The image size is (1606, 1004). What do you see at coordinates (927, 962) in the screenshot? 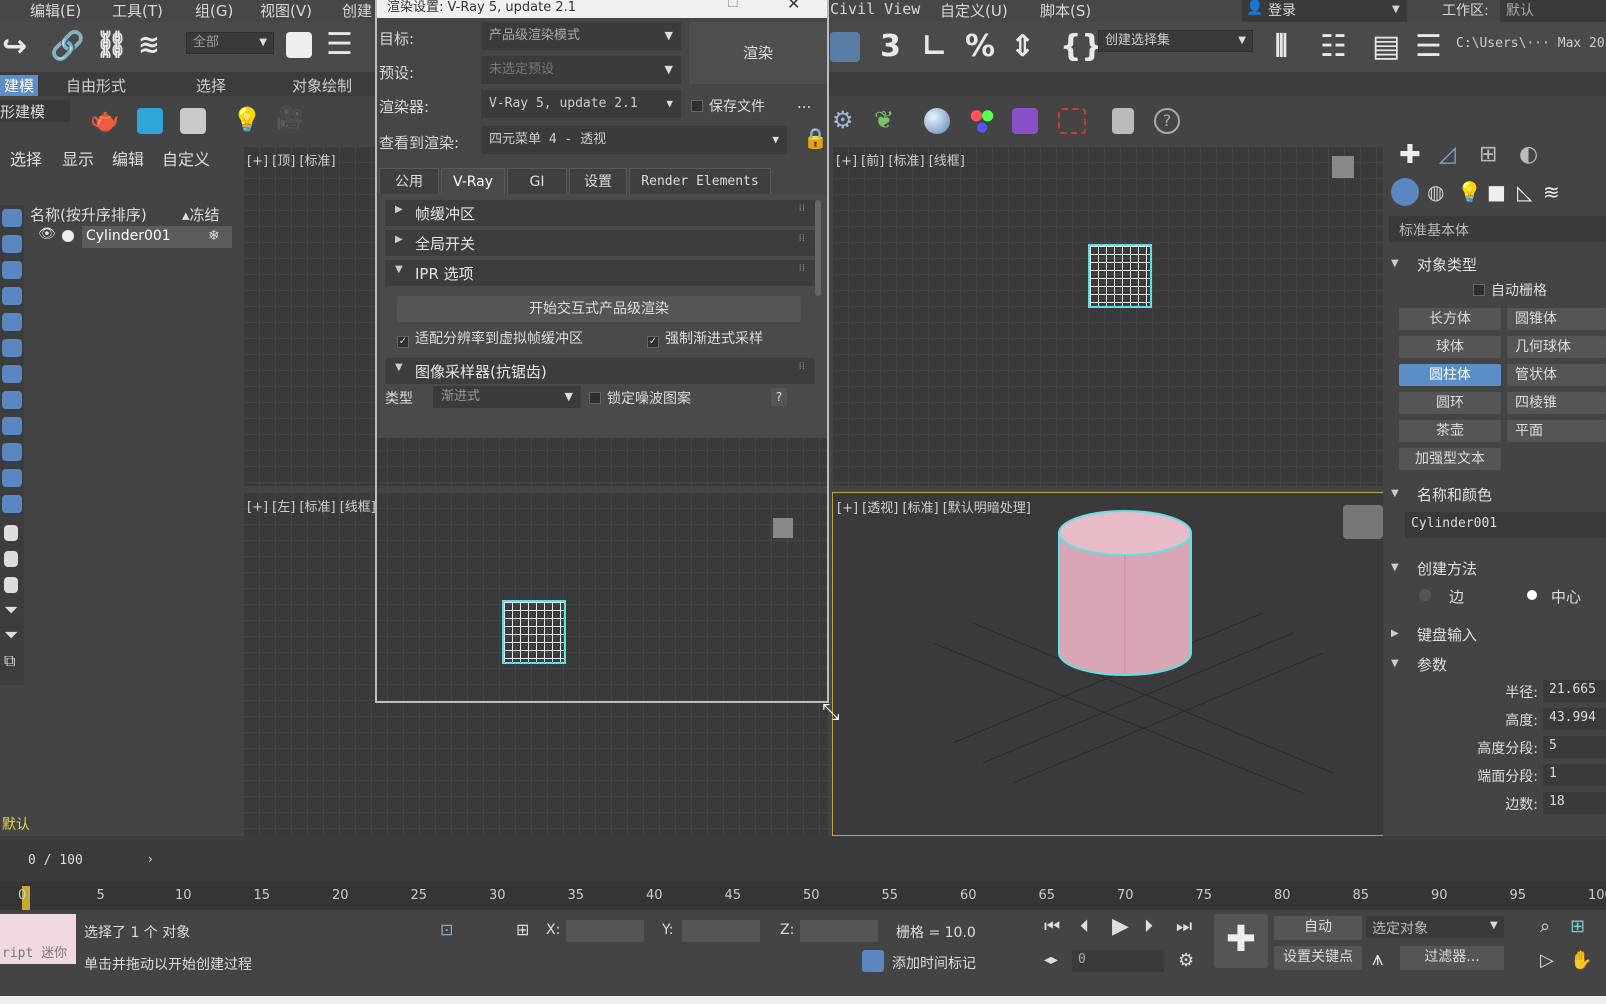
I see `add-time-tag-button: 添加时间标记` at bounding box center [927, 962].